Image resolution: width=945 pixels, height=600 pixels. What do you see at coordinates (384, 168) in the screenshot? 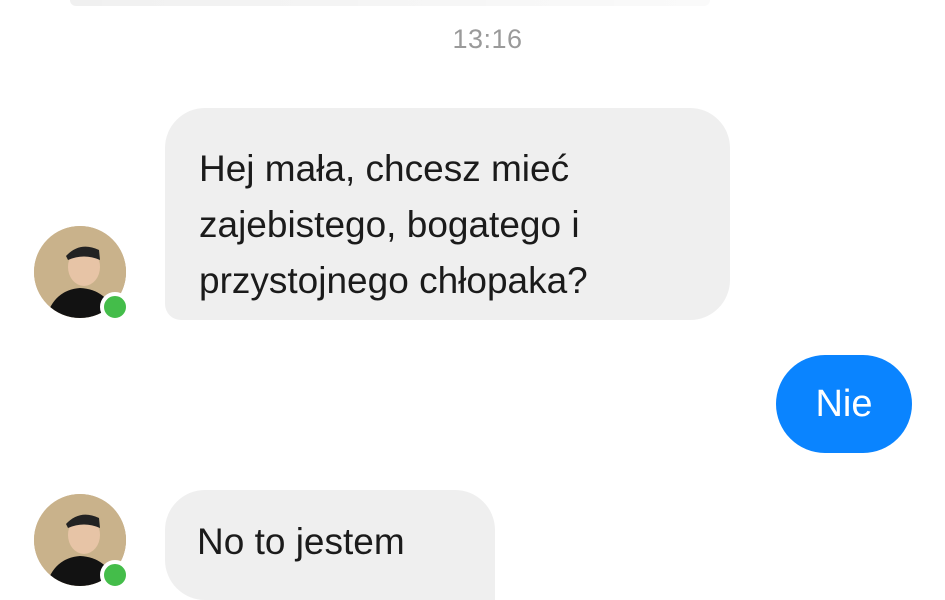
I see `message-line: Hej mała, chcesz mieć` at bounding box center [384, 168].